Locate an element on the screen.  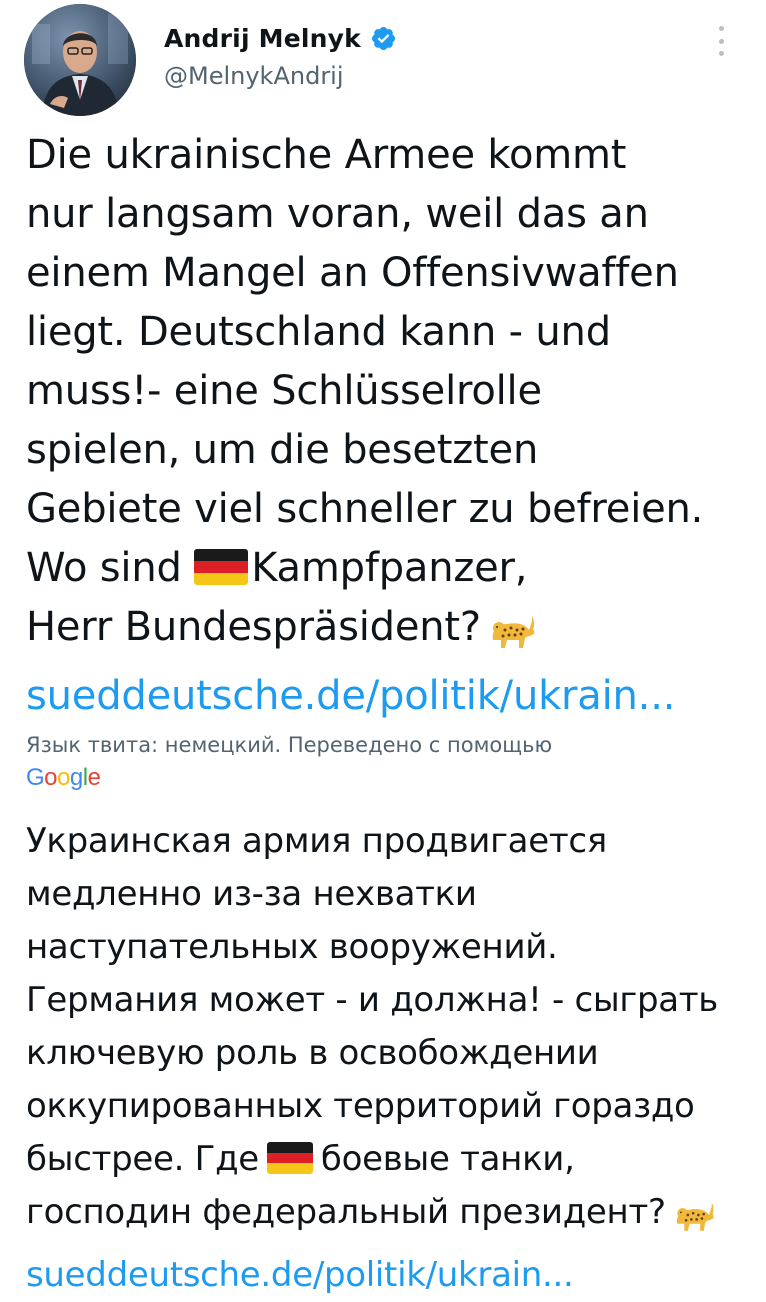
translated-text-fragment: господин федеральный президент? is located at coordinates (346, 1212).